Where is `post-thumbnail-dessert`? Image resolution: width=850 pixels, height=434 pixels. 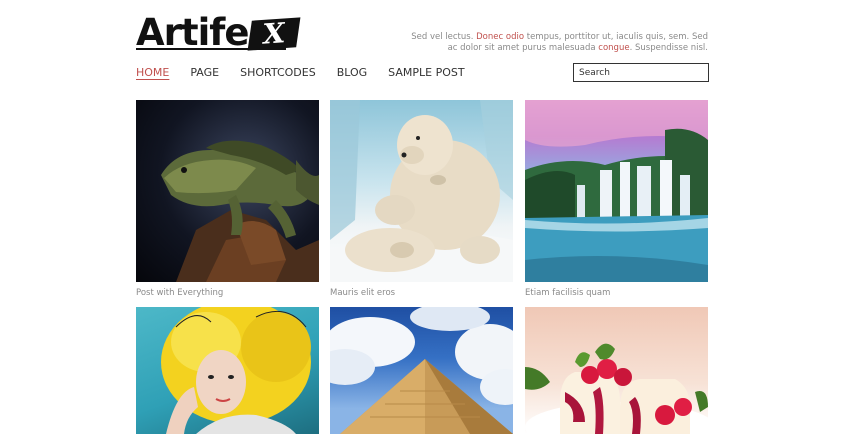
post-thumbnail-dessert is located at coordinates (616, 370).